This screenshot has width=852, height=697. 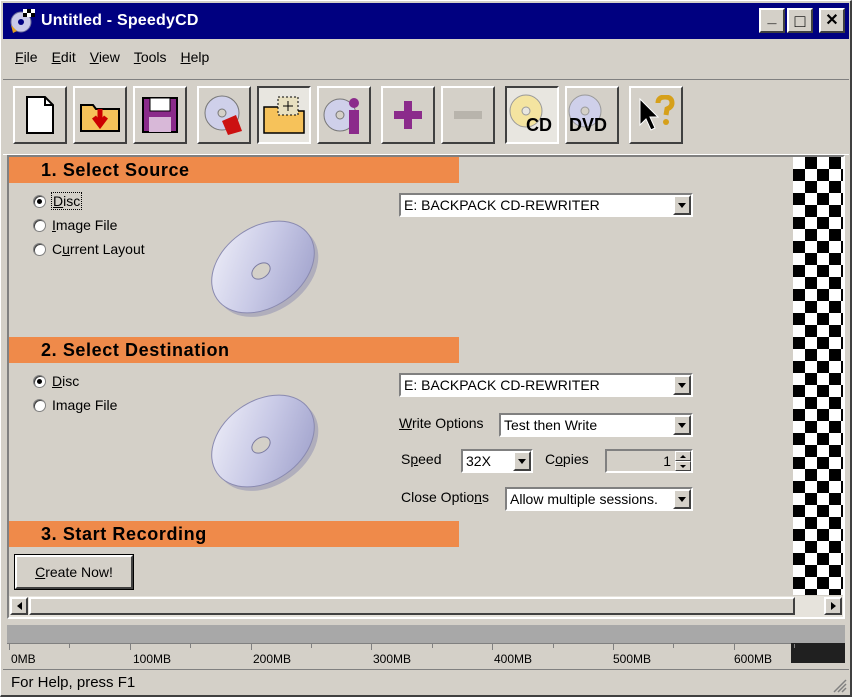 What do you see at coordinates (421, 459) in the screenshot?
I see `speed-label: Speed` at bounding box center [421, 459].